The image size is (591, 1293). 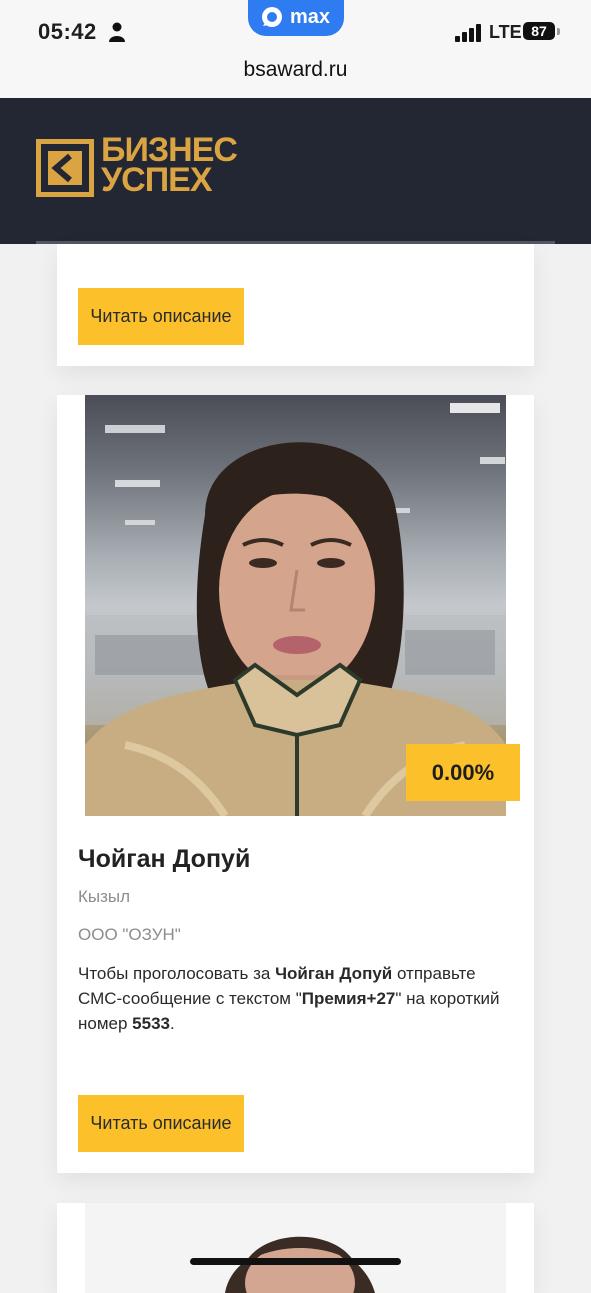 What do you see at coordinates (65, 168) in the screenshot?
I see `brand-logo-icon` at bounding box center [65, 168].